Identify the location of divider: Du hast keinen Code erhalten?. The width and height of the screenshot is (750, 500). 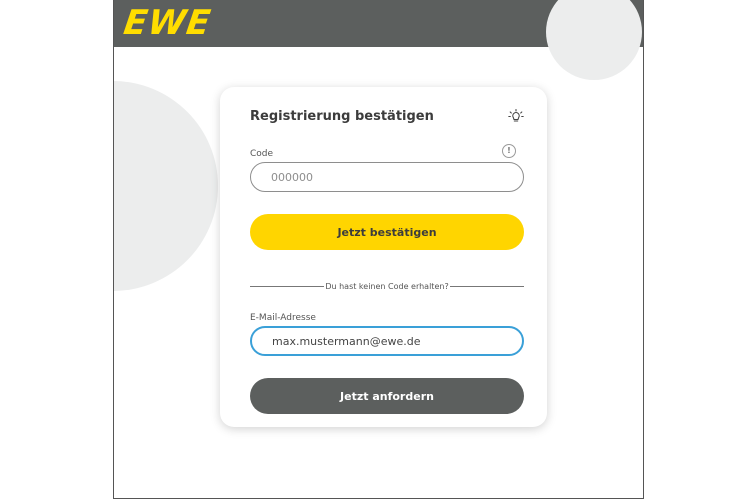
(387, 286).